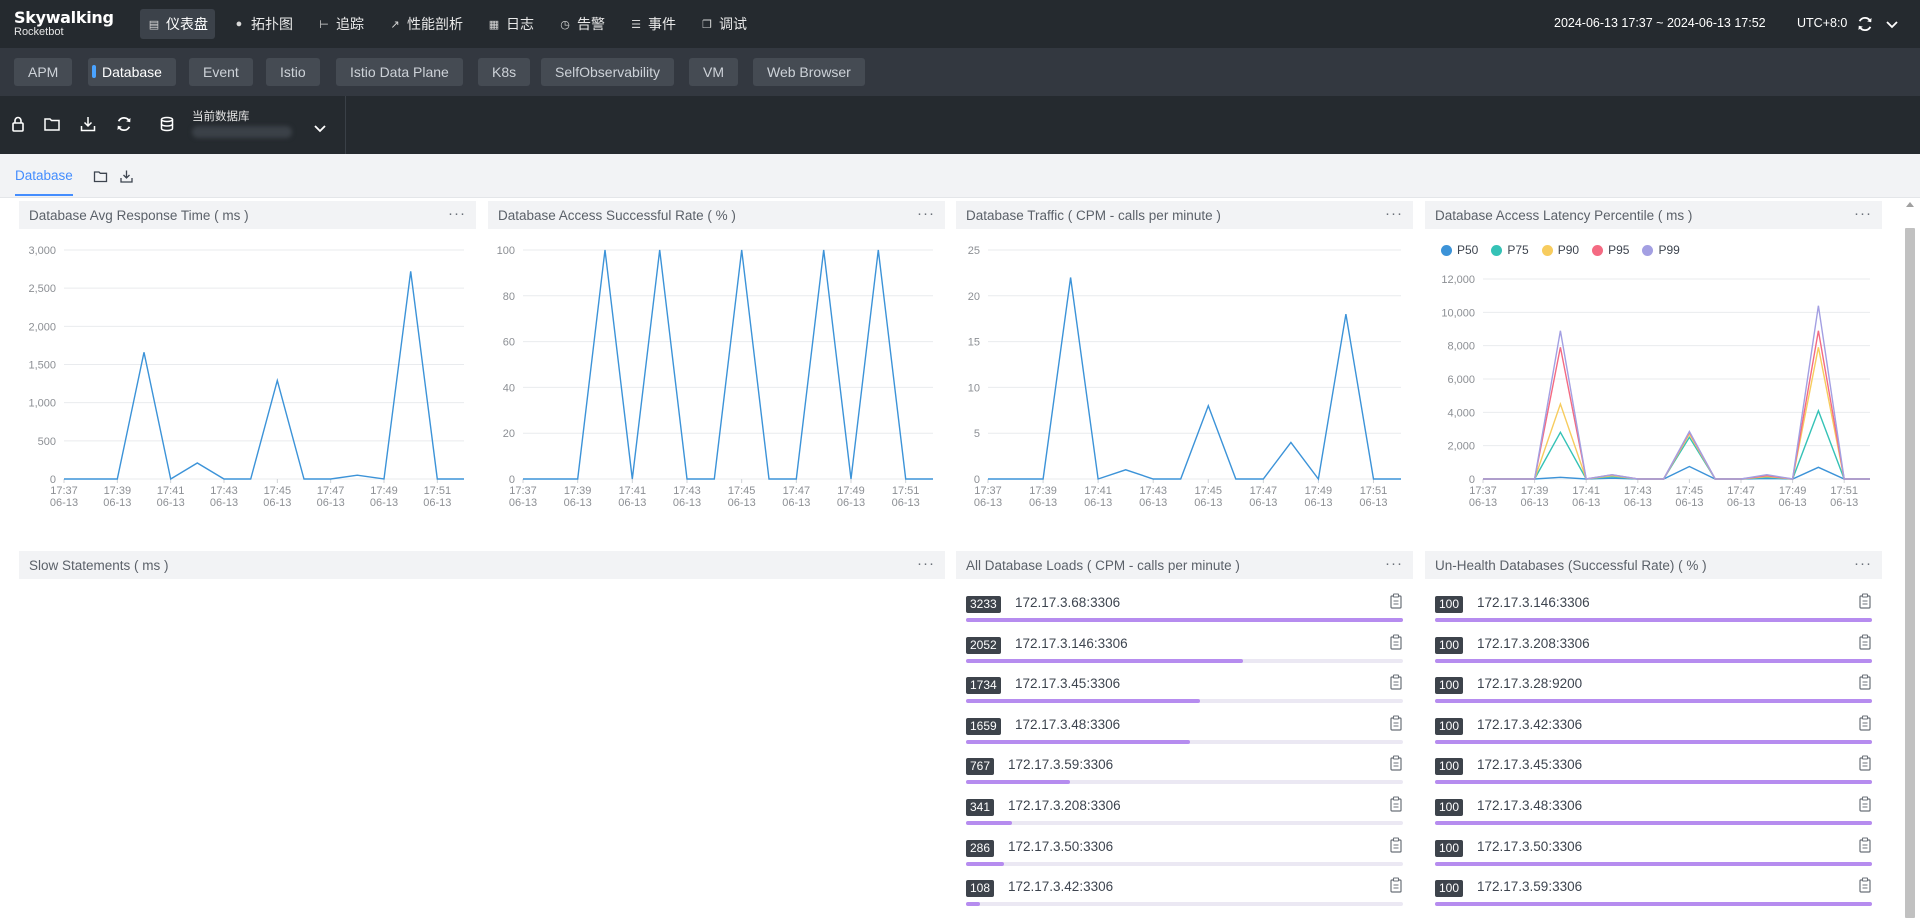 This screenshot has width=1920, height=919. What do you see at coordinates (1676, 392) in the screenshot?
I see `series-line-p99` at bounding box center [1676, 392].